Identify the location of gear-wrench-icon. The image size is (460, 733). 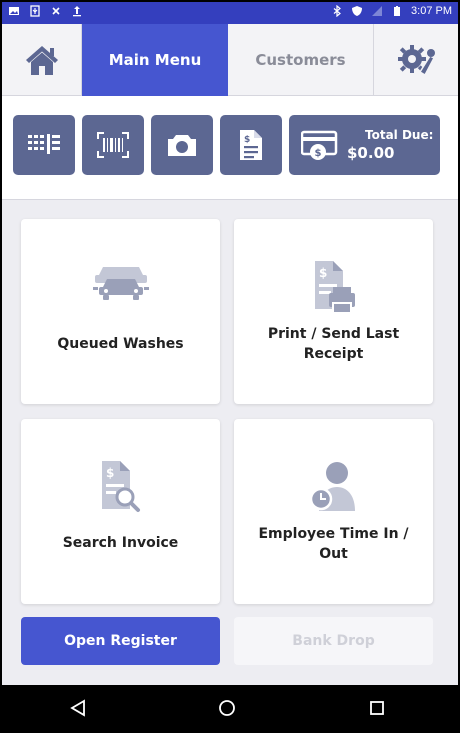
(417, 61).